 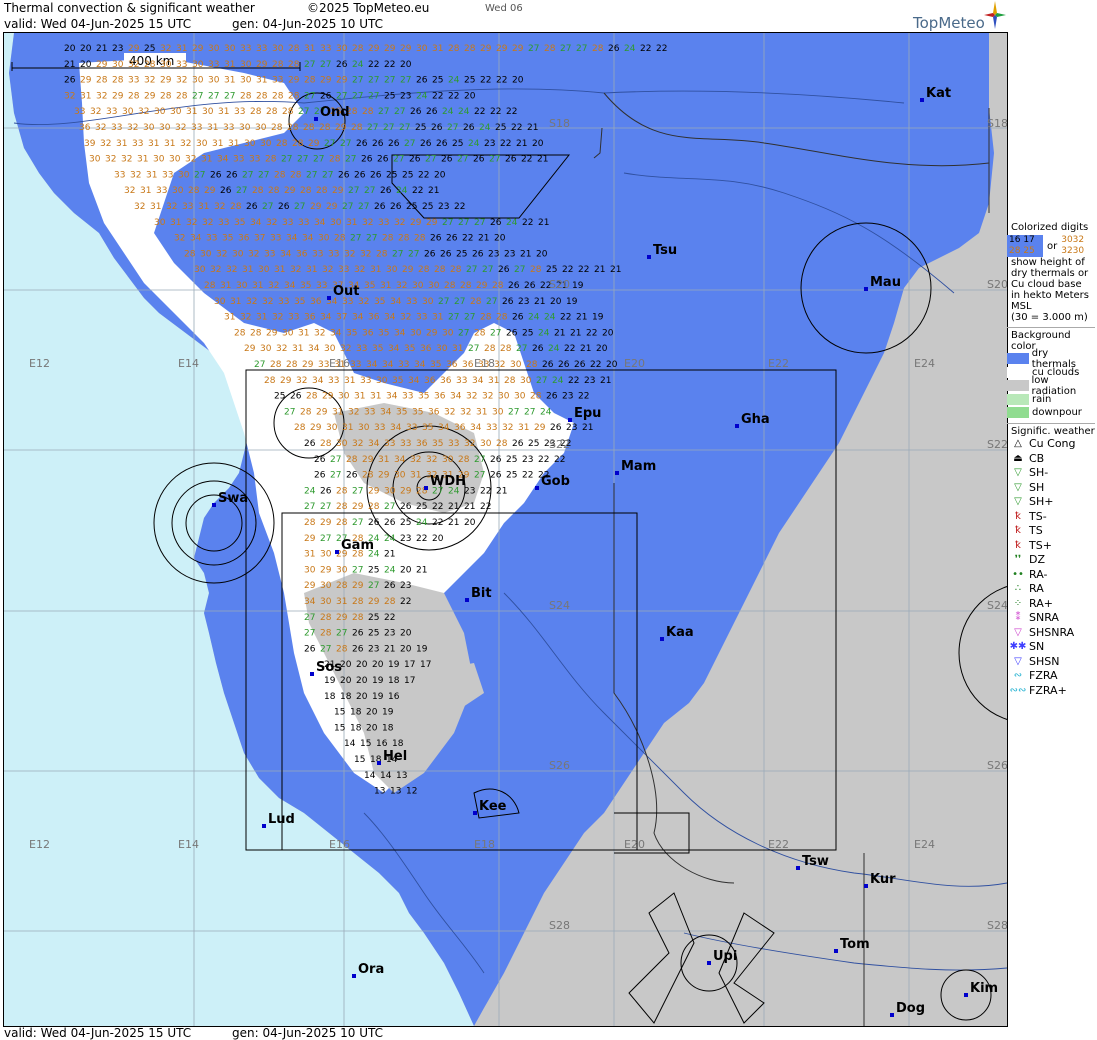 I want to click on thermal-digit: 35, so click(x=369, y=286).